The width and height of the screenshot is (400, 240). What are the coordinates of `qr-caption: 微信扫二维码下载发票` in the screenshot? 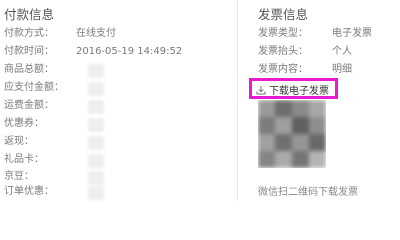 It's located at (308, 192).